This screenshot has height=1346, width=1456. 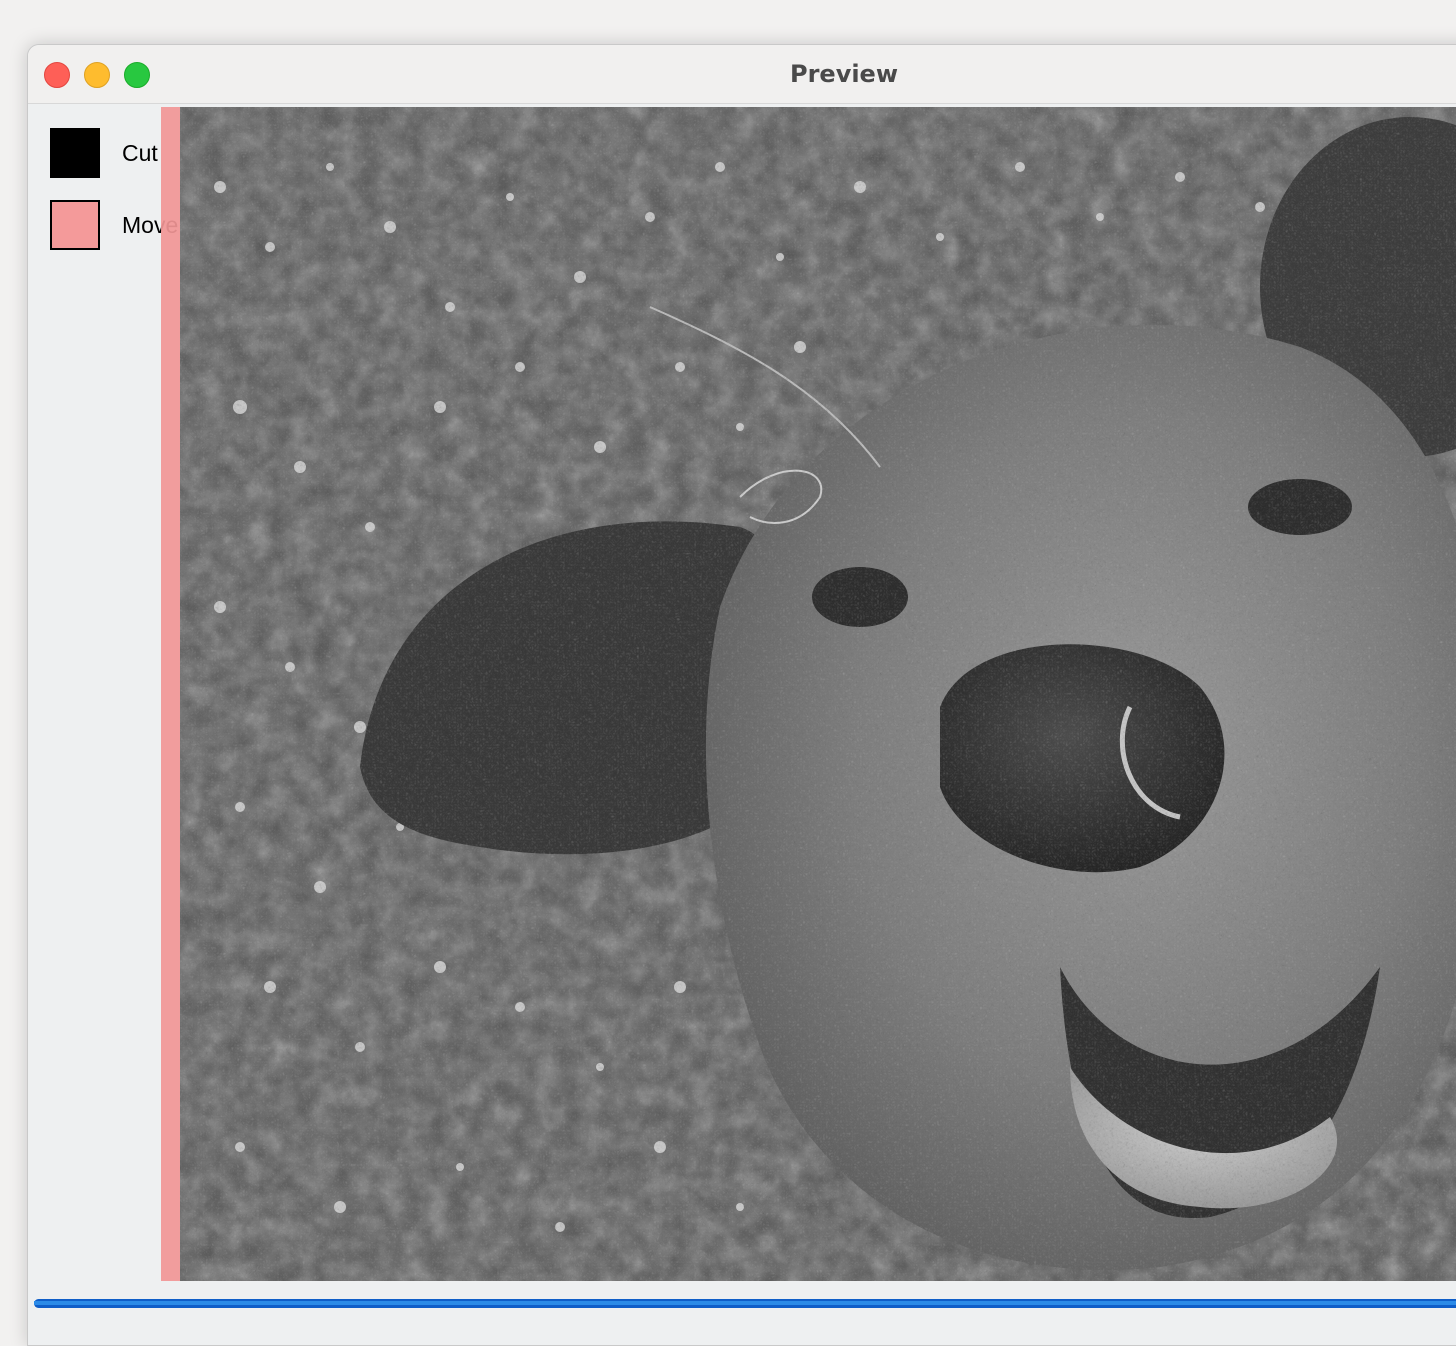 What do you see at coordinates (114, 225) in the screenshot?
I see `legend-item-move: Move` at bounding box center [114, 225].